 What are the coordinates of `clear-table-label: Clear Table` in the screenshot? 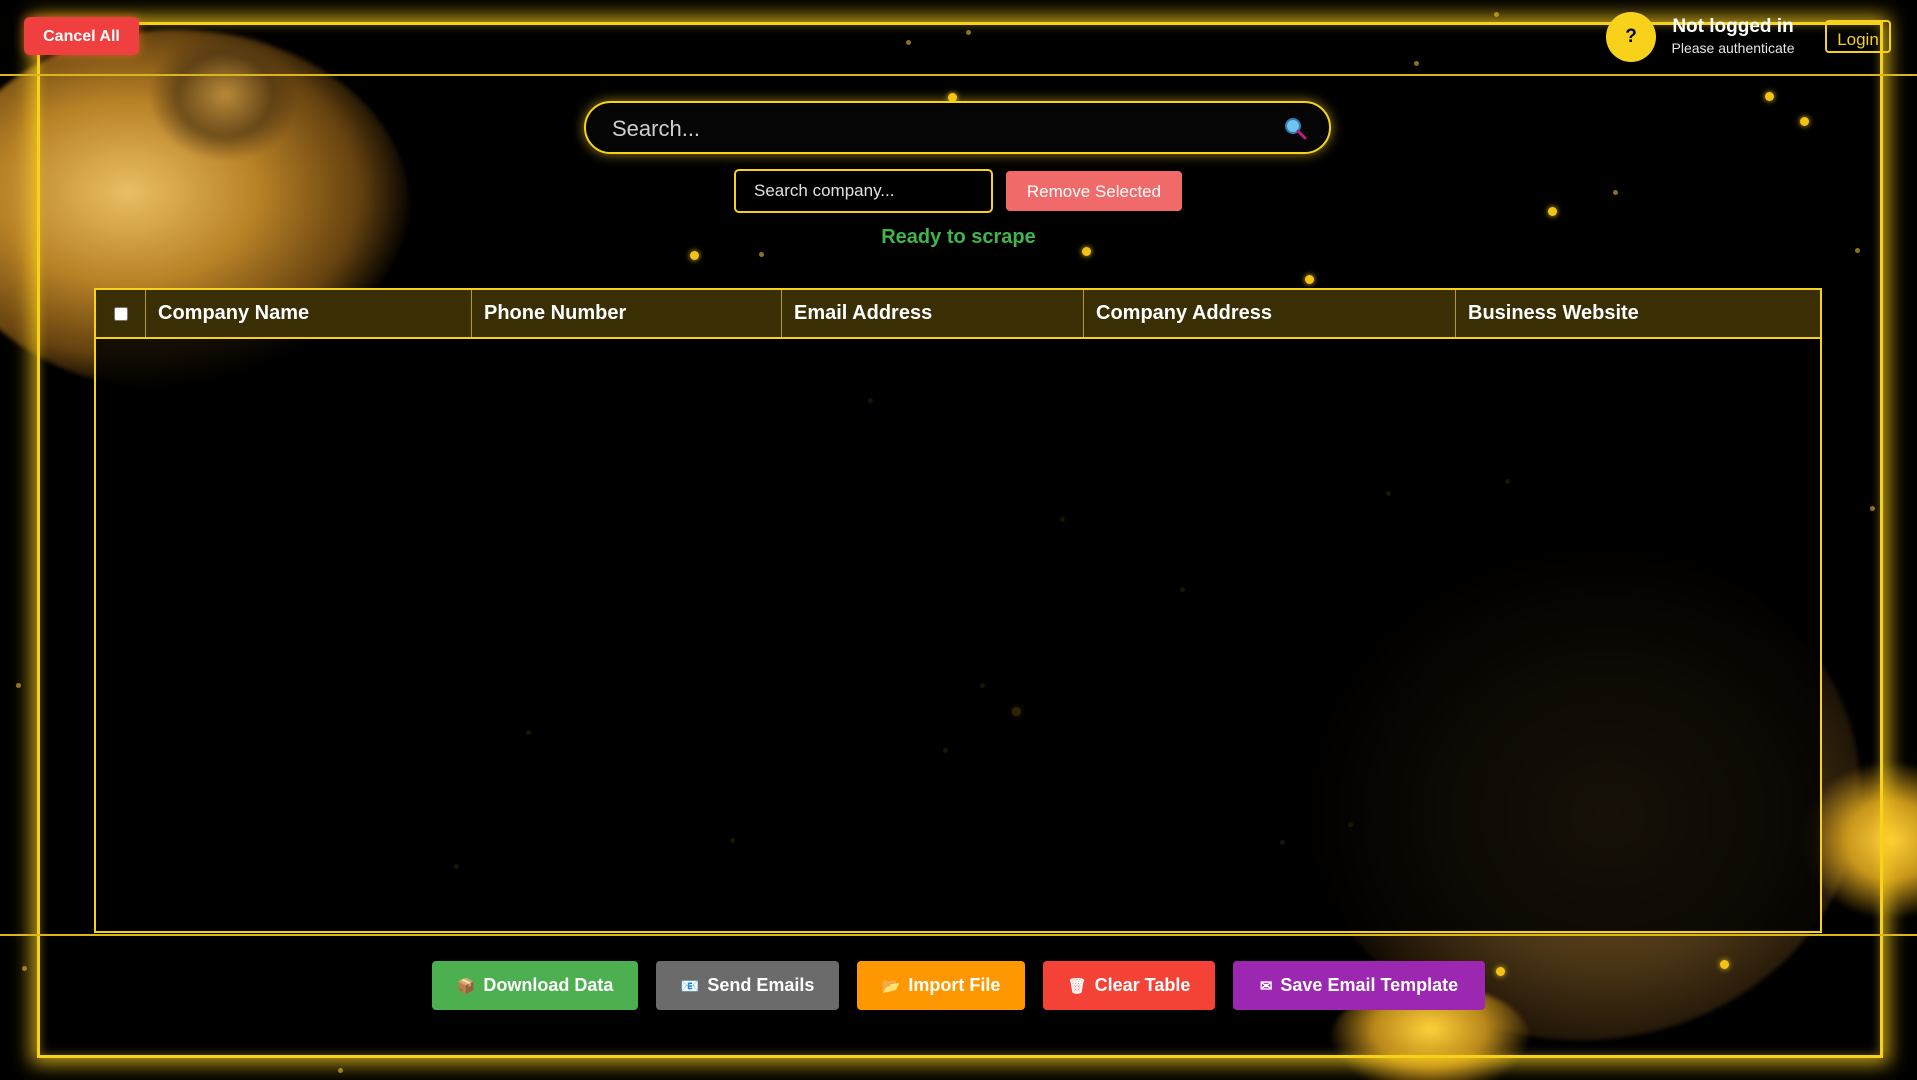 It's located at (1142, 985).